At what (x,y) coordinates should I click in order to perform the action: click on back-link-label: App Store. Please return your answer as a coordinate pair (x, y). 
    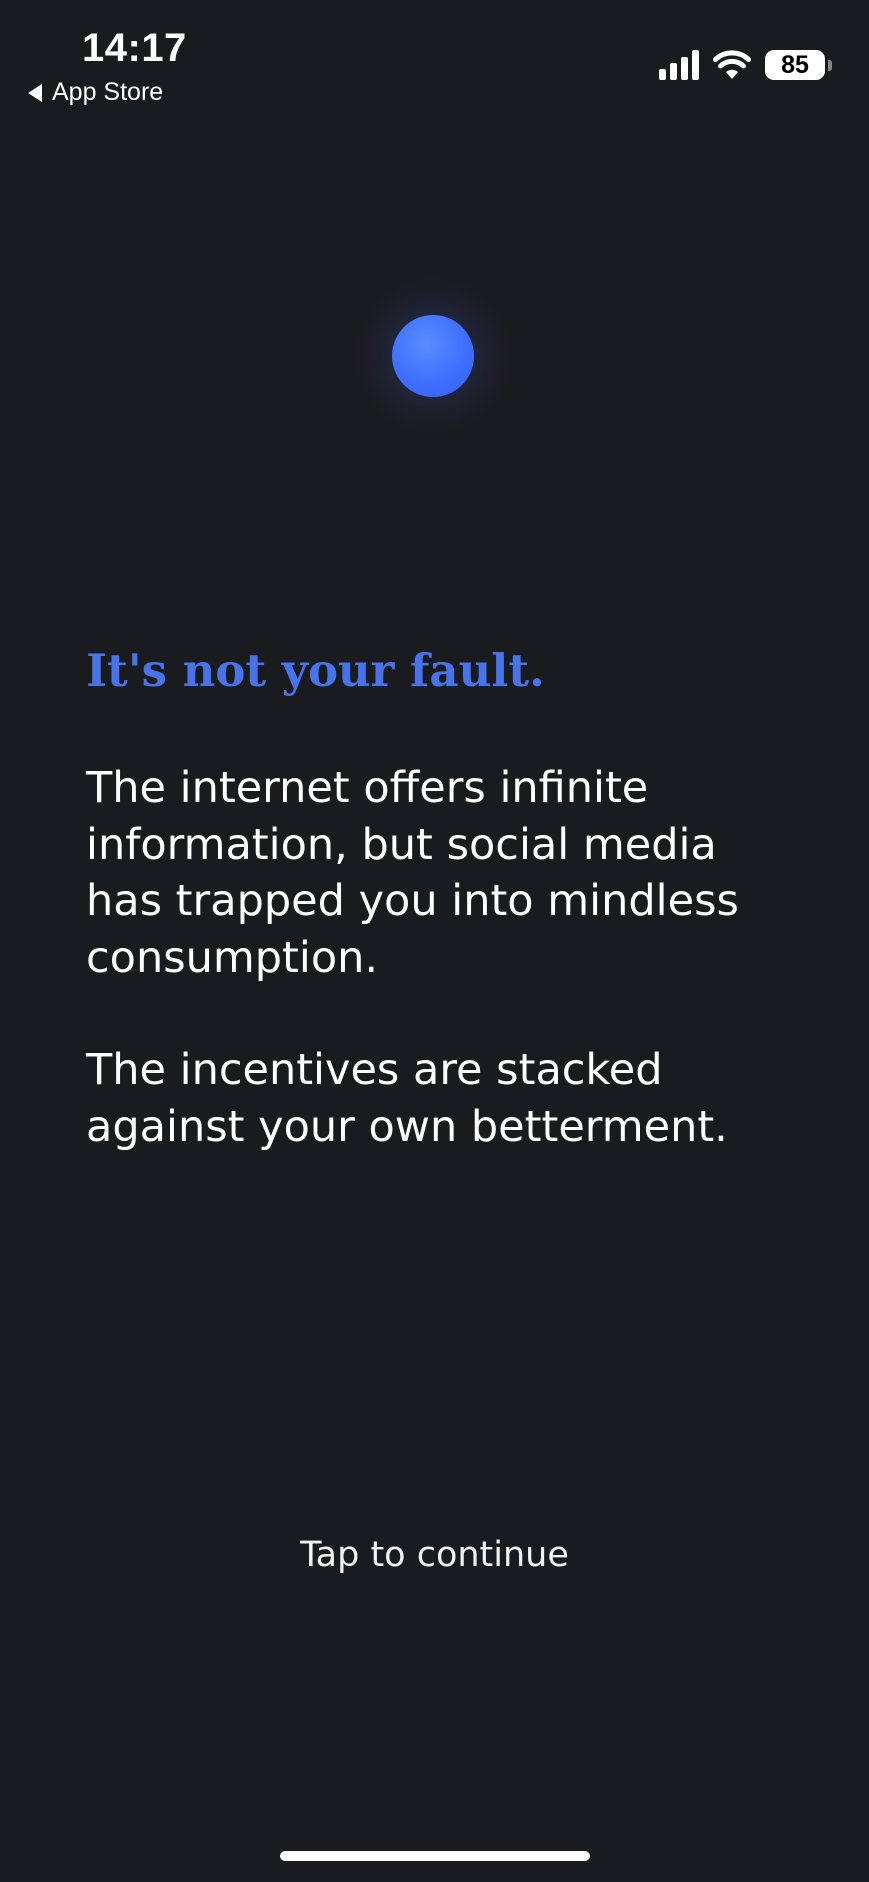
    Looking at the image, I should click on (108, 92).